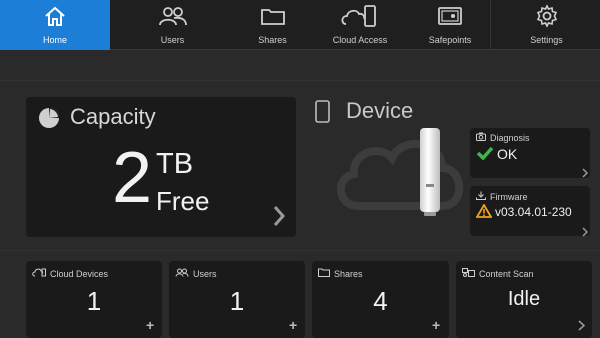  Describe the element at coordinates (173, 16) in the screenshot. I see `users-icon` at that location.